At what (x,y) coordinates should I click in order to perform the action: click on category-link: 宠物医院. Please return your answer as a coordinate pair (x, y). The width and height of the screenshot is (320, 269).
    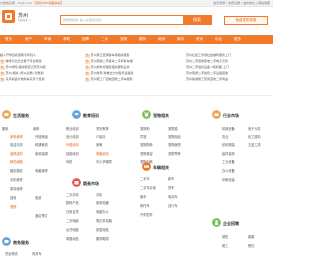
    Looking at the image, I should click on (174, 144).